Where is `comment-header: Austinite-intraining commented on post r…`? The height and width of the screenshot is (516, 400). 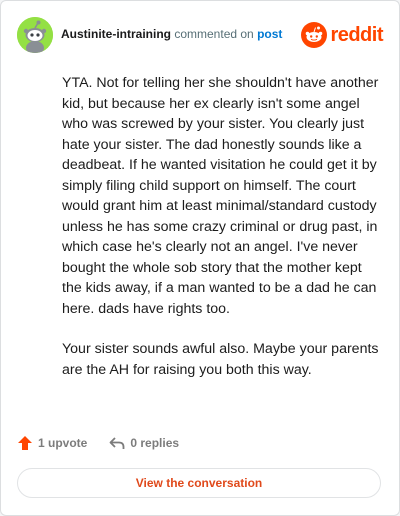 comment-header: Austinite-intraining commented on post r… is located at coordinates (200, 35).